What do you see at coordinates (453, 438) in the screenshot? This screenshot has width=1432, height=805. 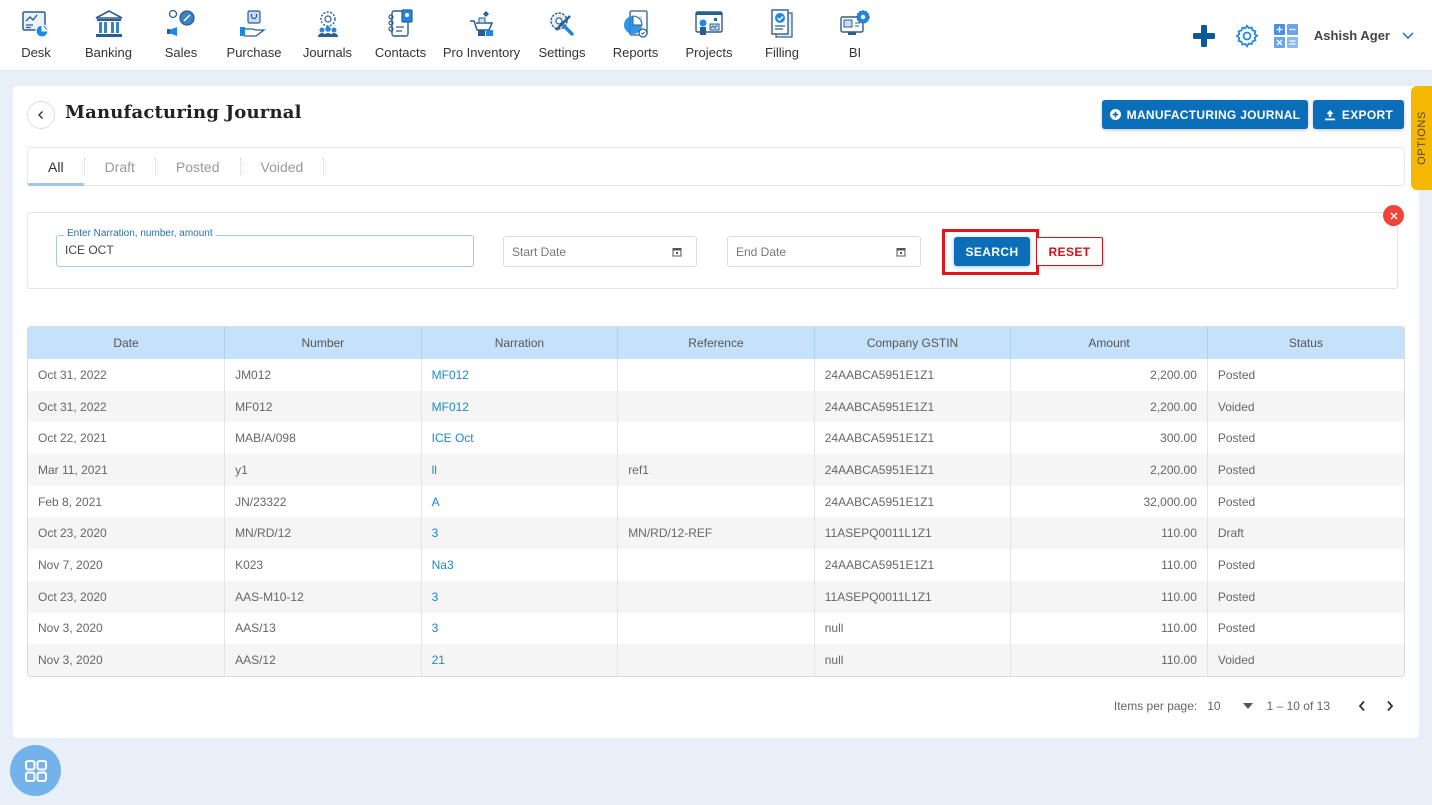 I see `narration-link: ICE Oct` at bounding box center [453, 438].